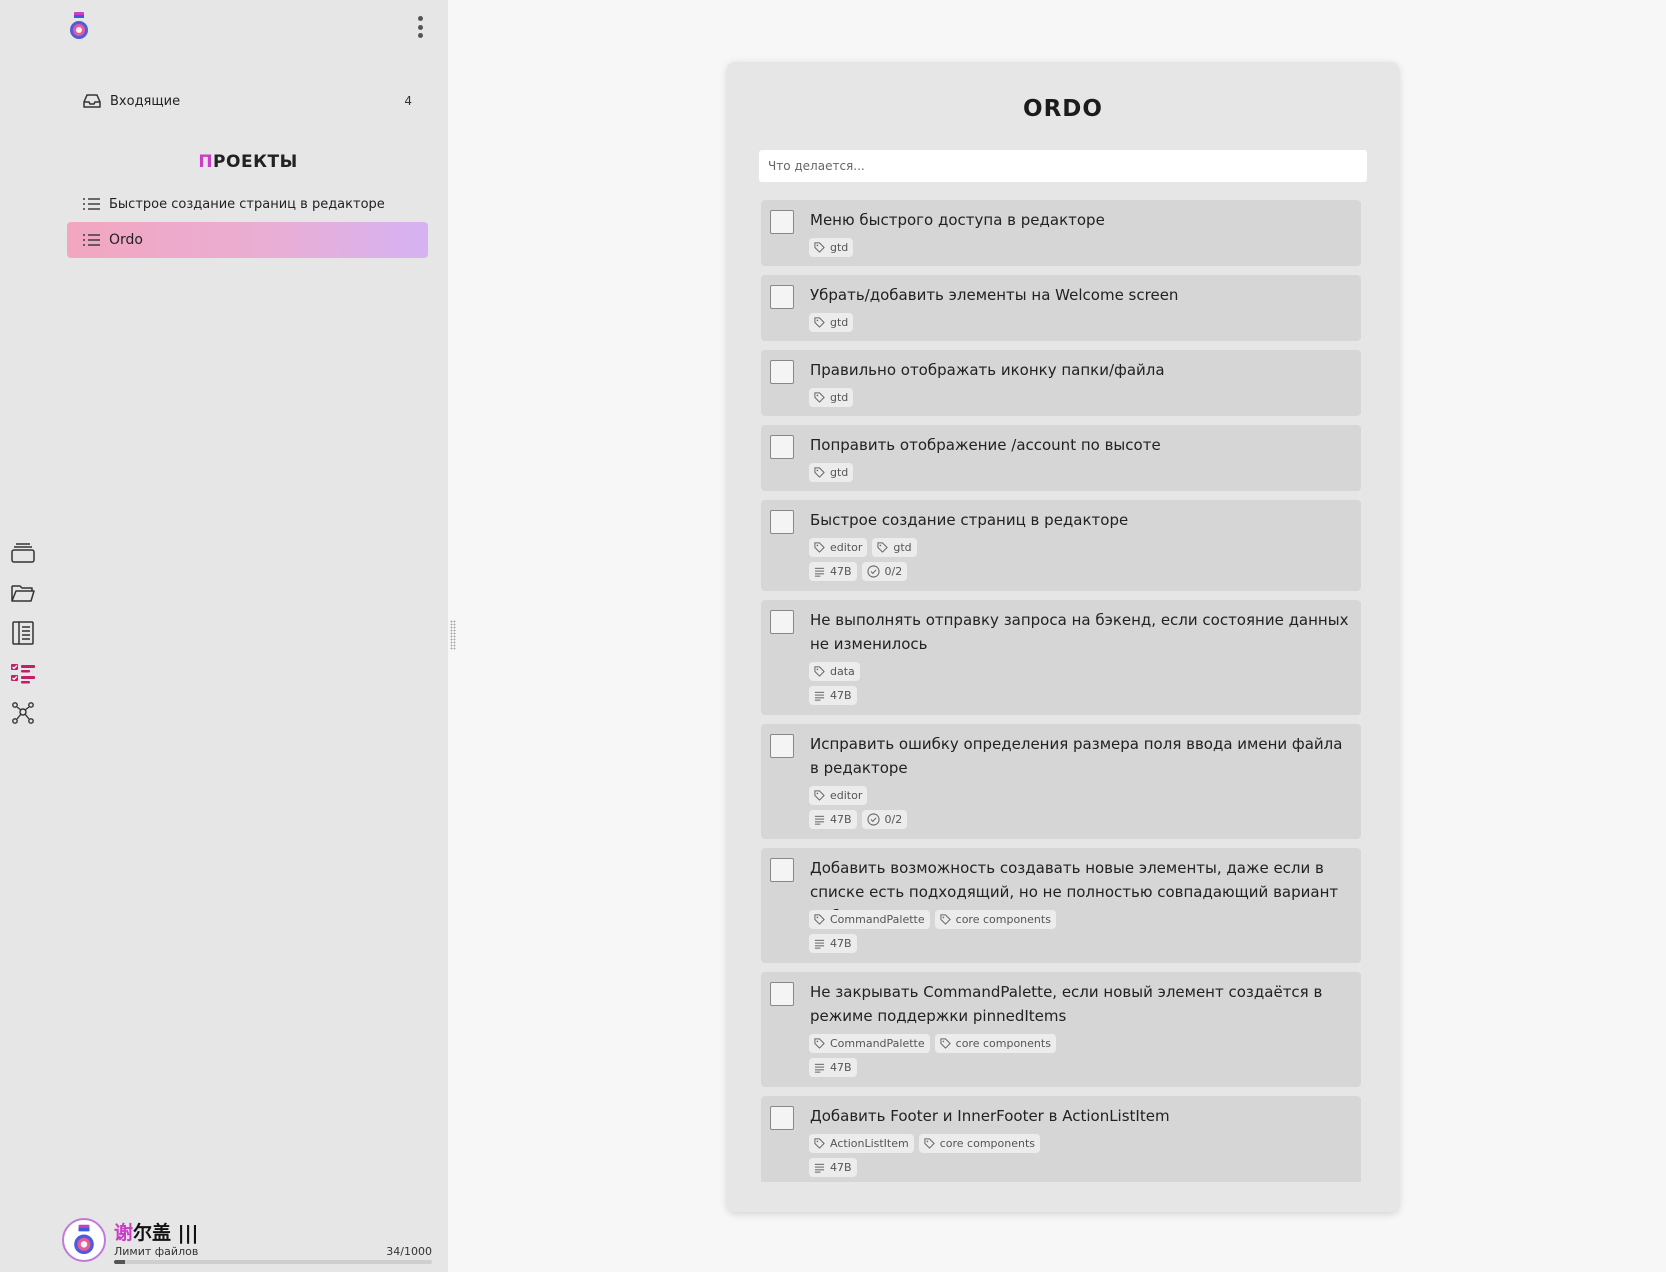  I want to click on tag-chip: data, so click(834, 671).